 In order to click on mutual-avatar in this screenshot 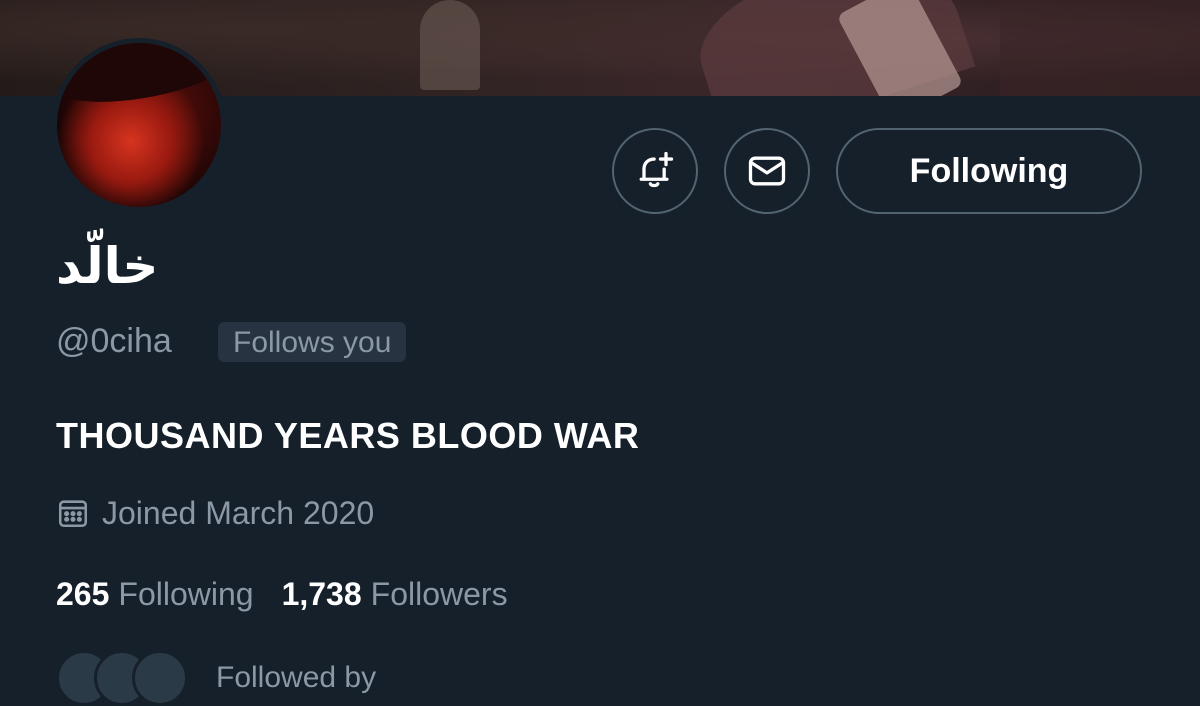, I will do `click(160, 678)`.